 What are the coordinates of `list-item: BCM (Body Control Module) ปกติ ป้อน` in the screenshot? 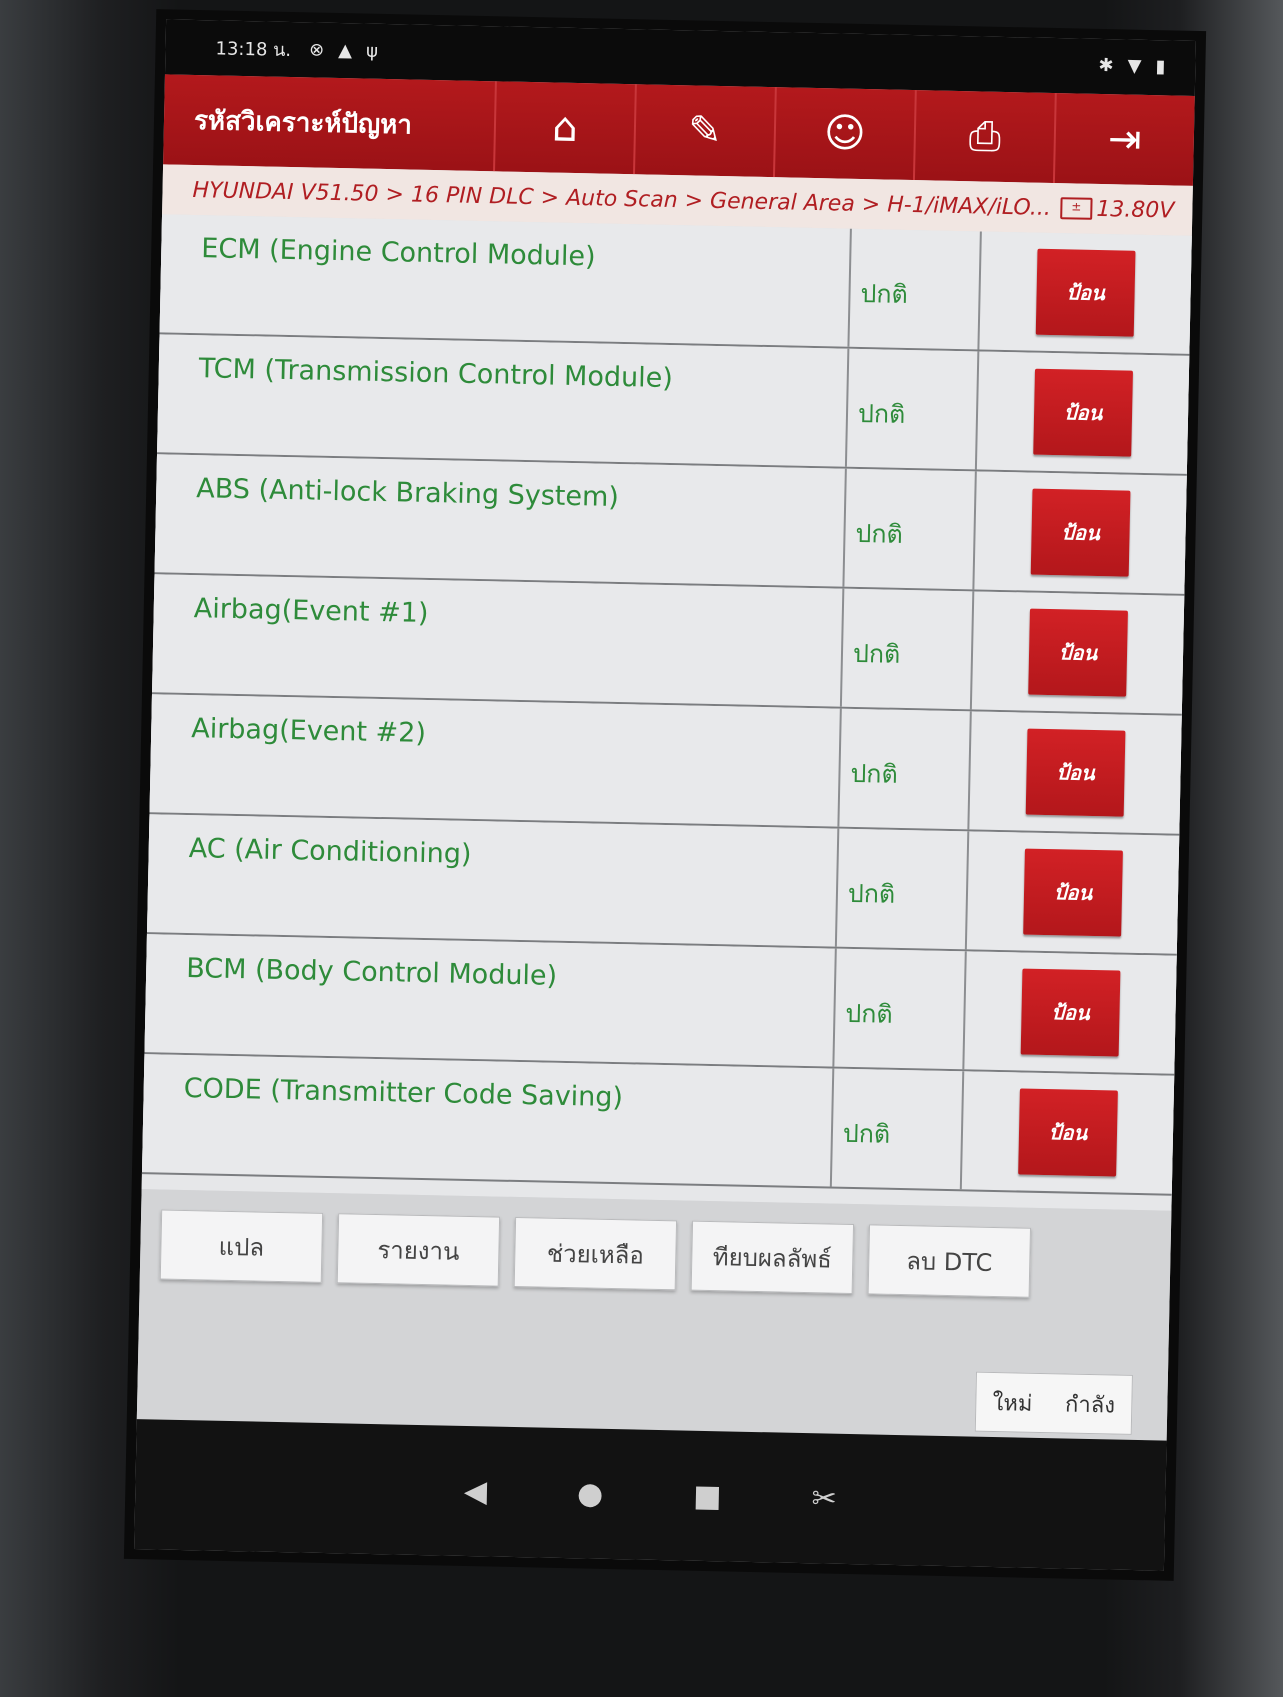 It's located at (660, 1005).